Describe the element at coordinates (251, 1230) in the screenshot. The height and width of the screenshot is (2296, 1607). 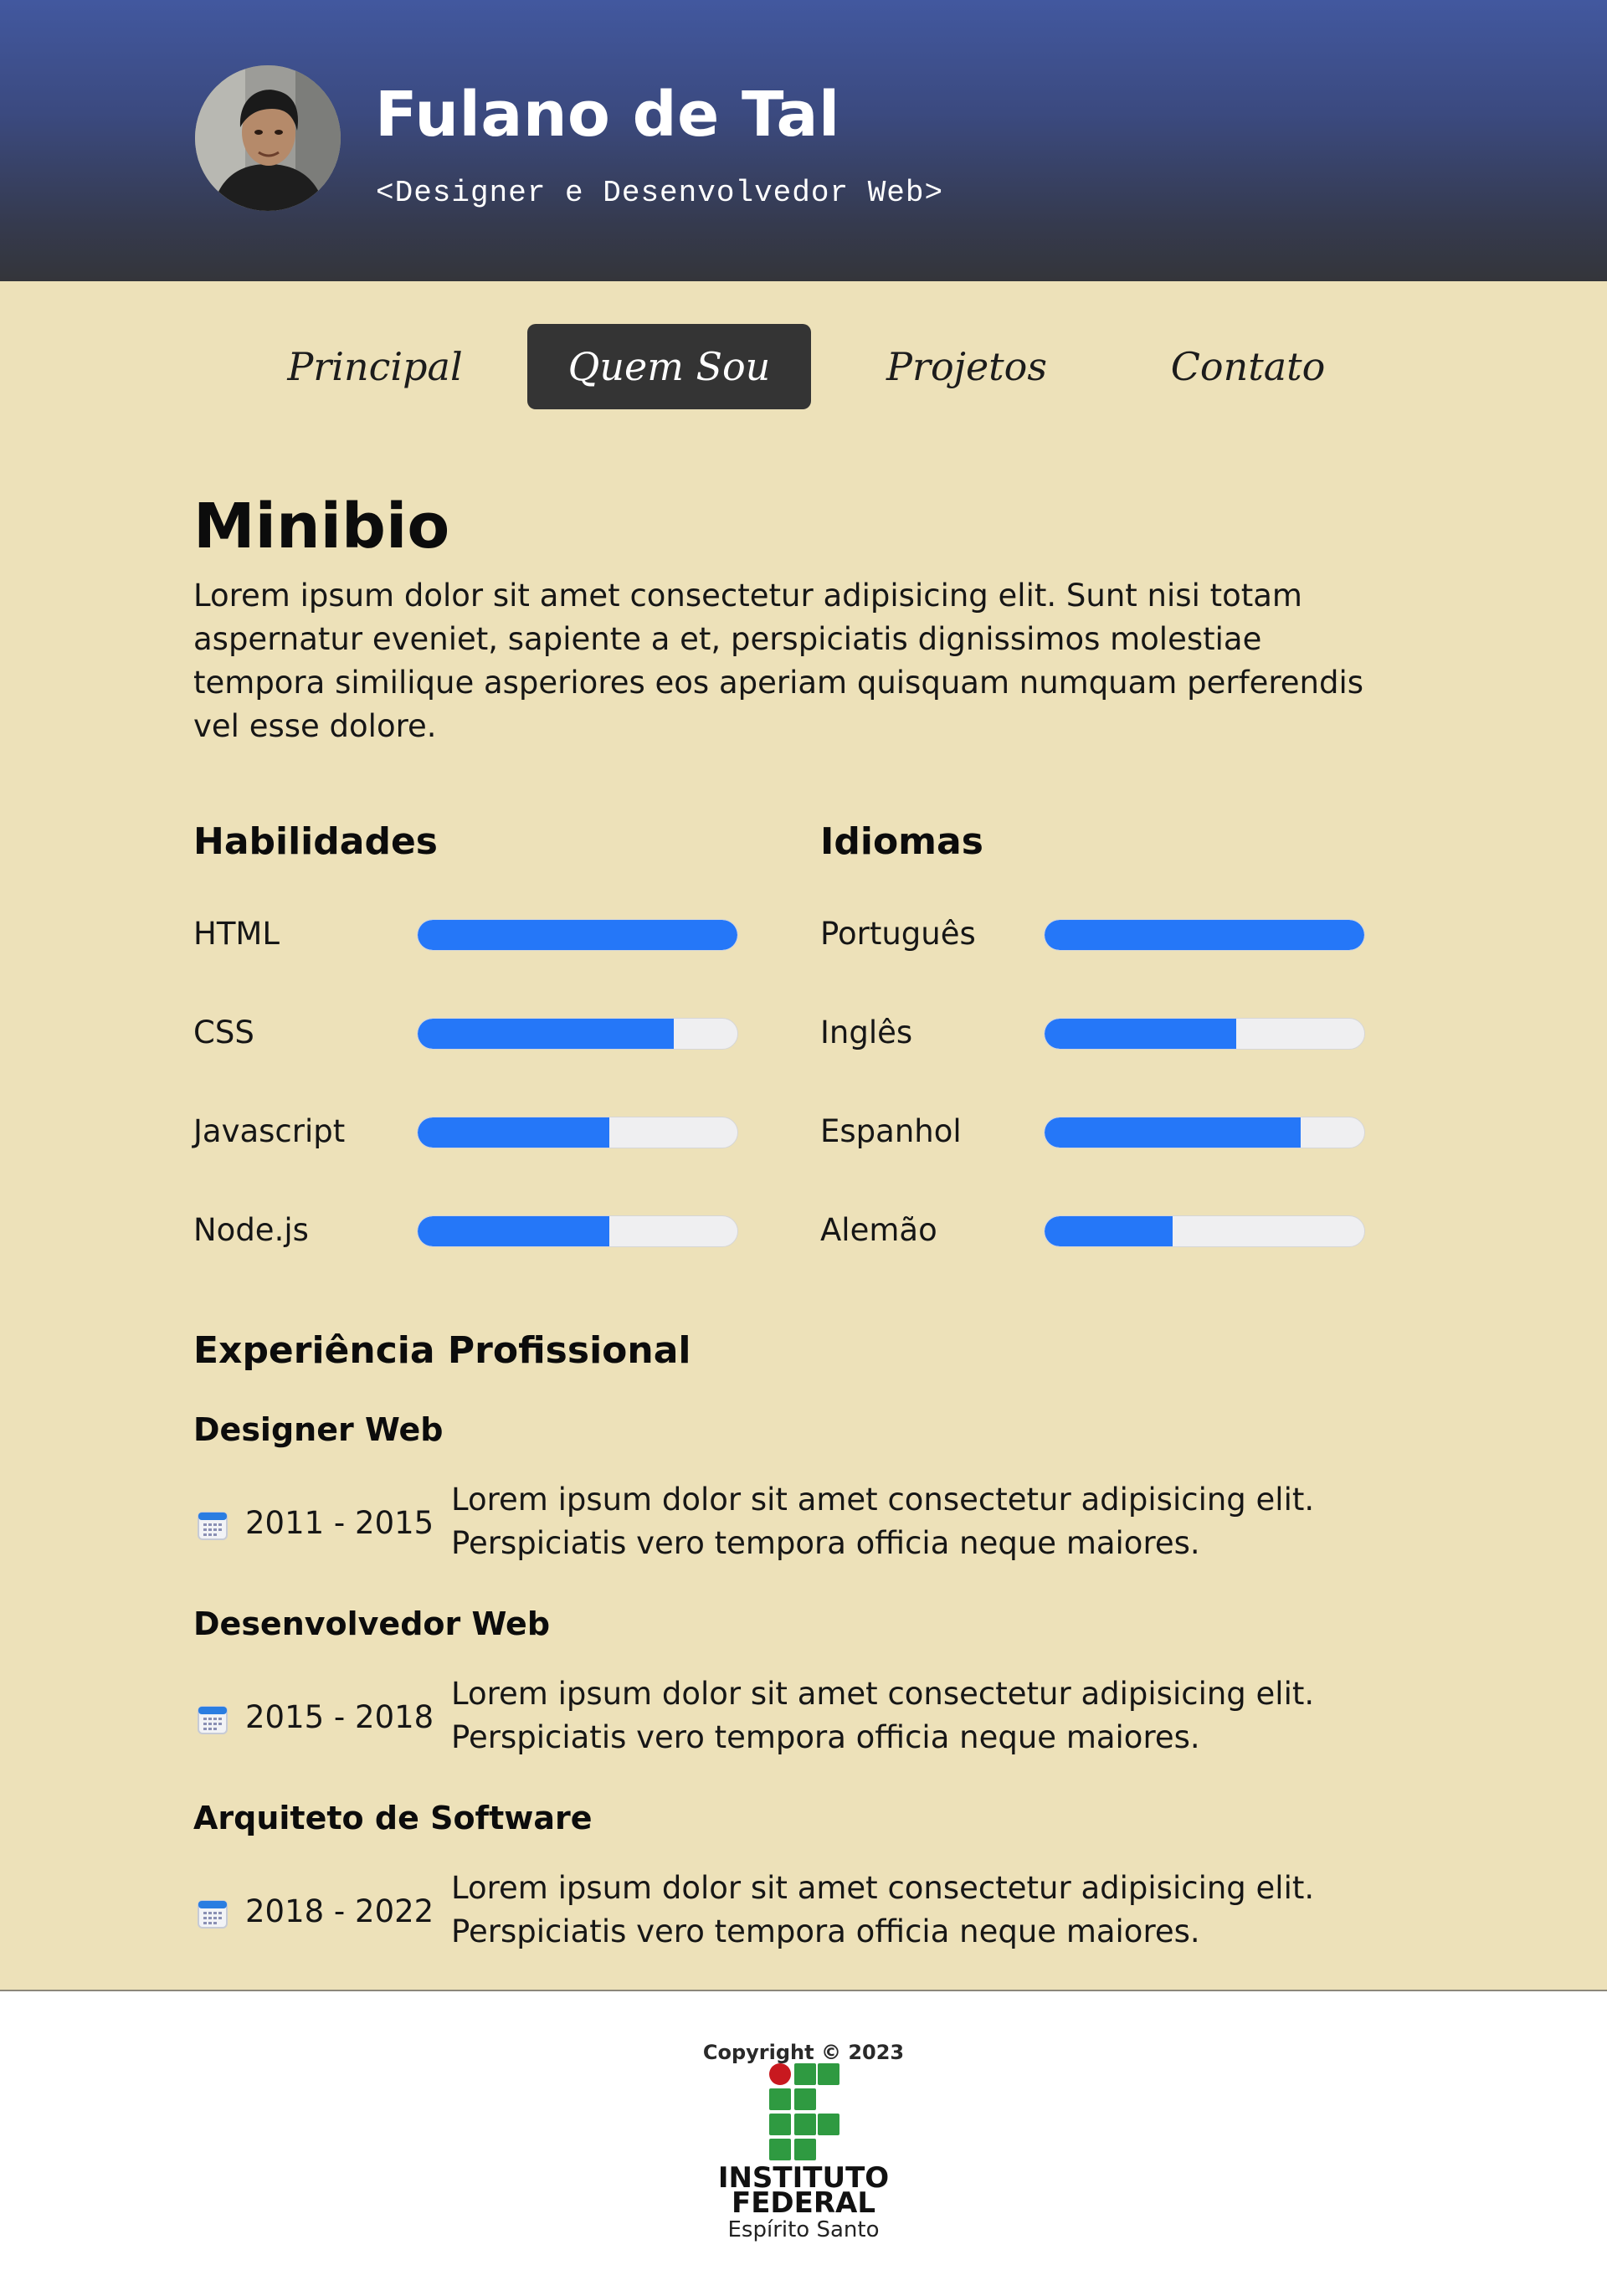
I see `skill-label: Node.js` at that location.